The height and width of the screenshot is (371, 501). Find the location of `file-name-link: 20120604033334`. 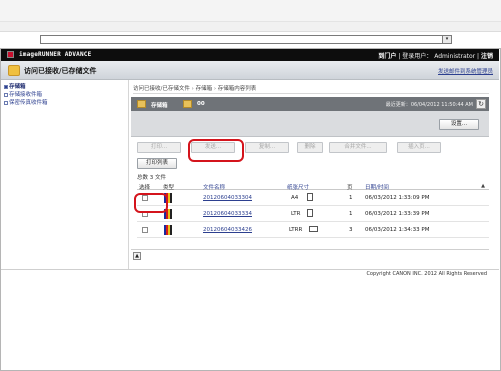

file-name-link: 20120604033334 is located at coordinates (227, 214).